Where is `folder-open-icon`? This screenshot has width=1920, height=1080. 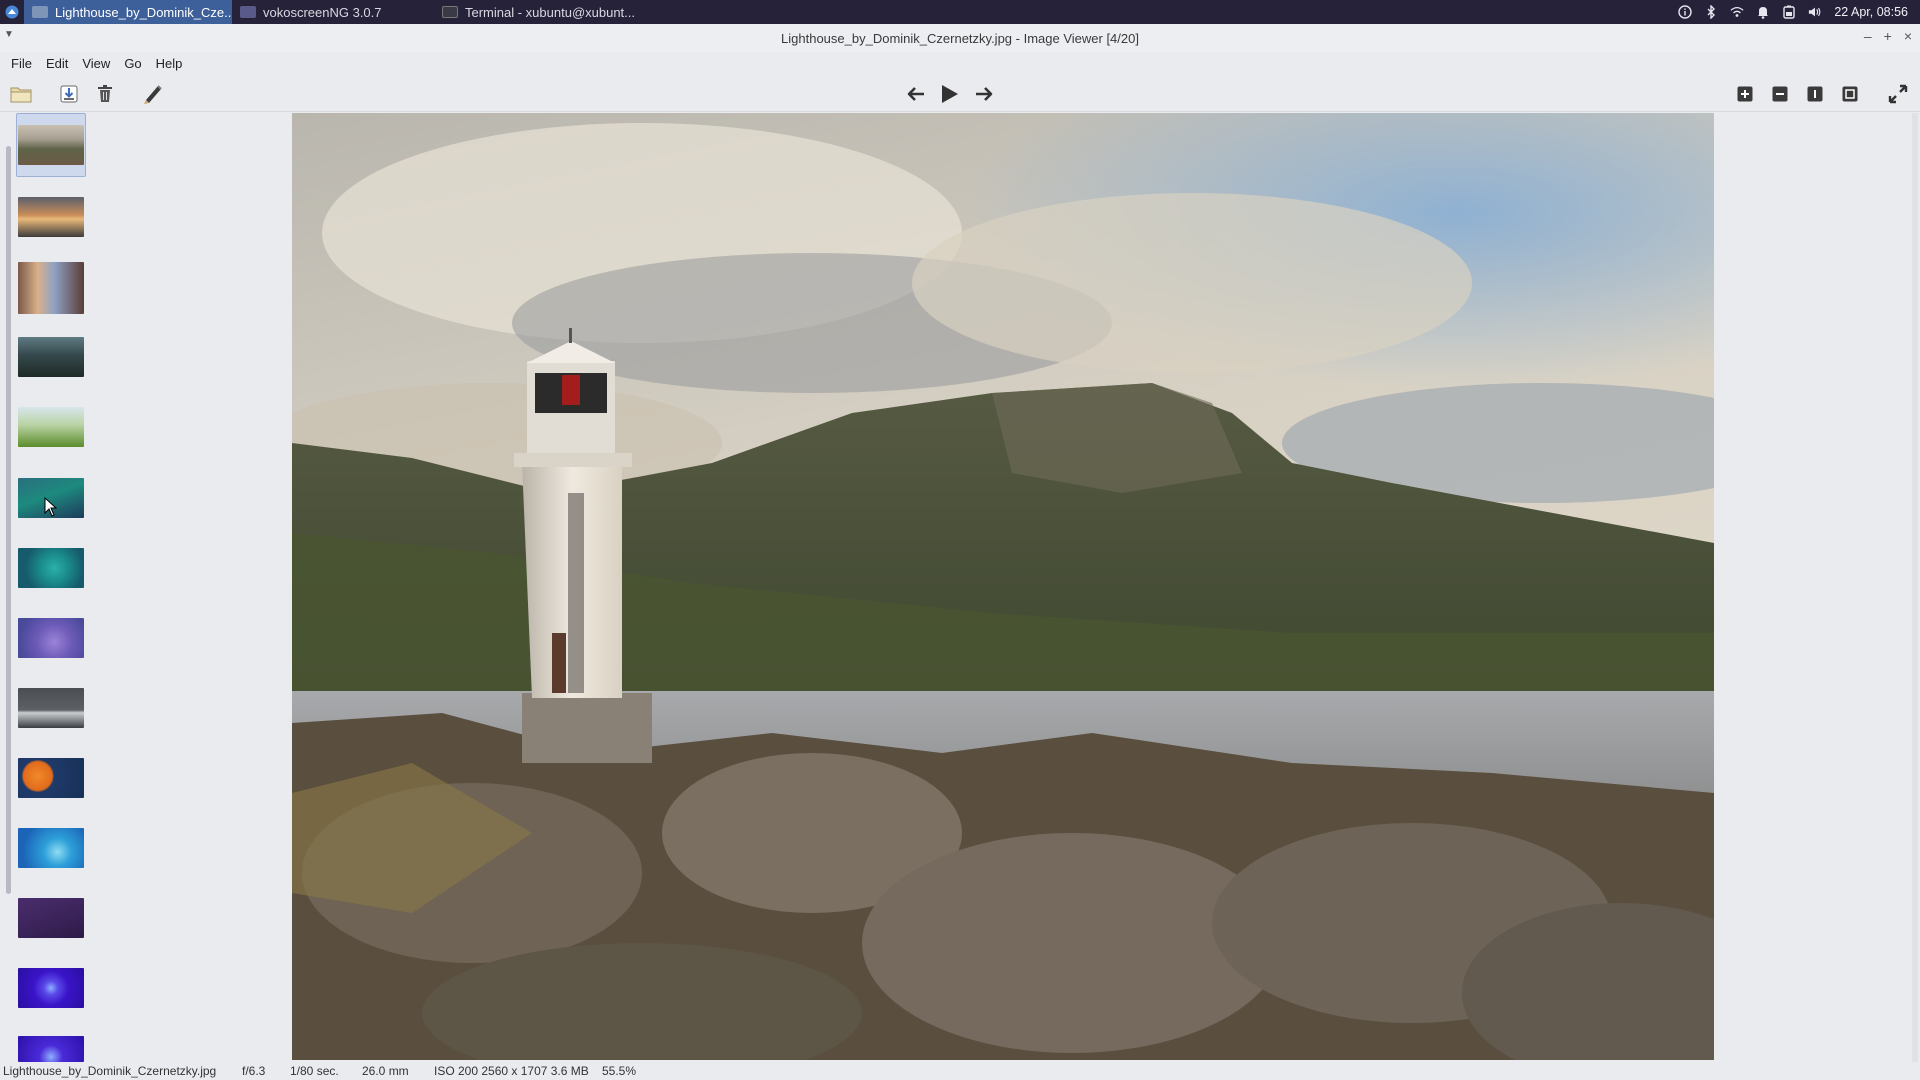
folder-open-icon is located at coordinates (21, 95).